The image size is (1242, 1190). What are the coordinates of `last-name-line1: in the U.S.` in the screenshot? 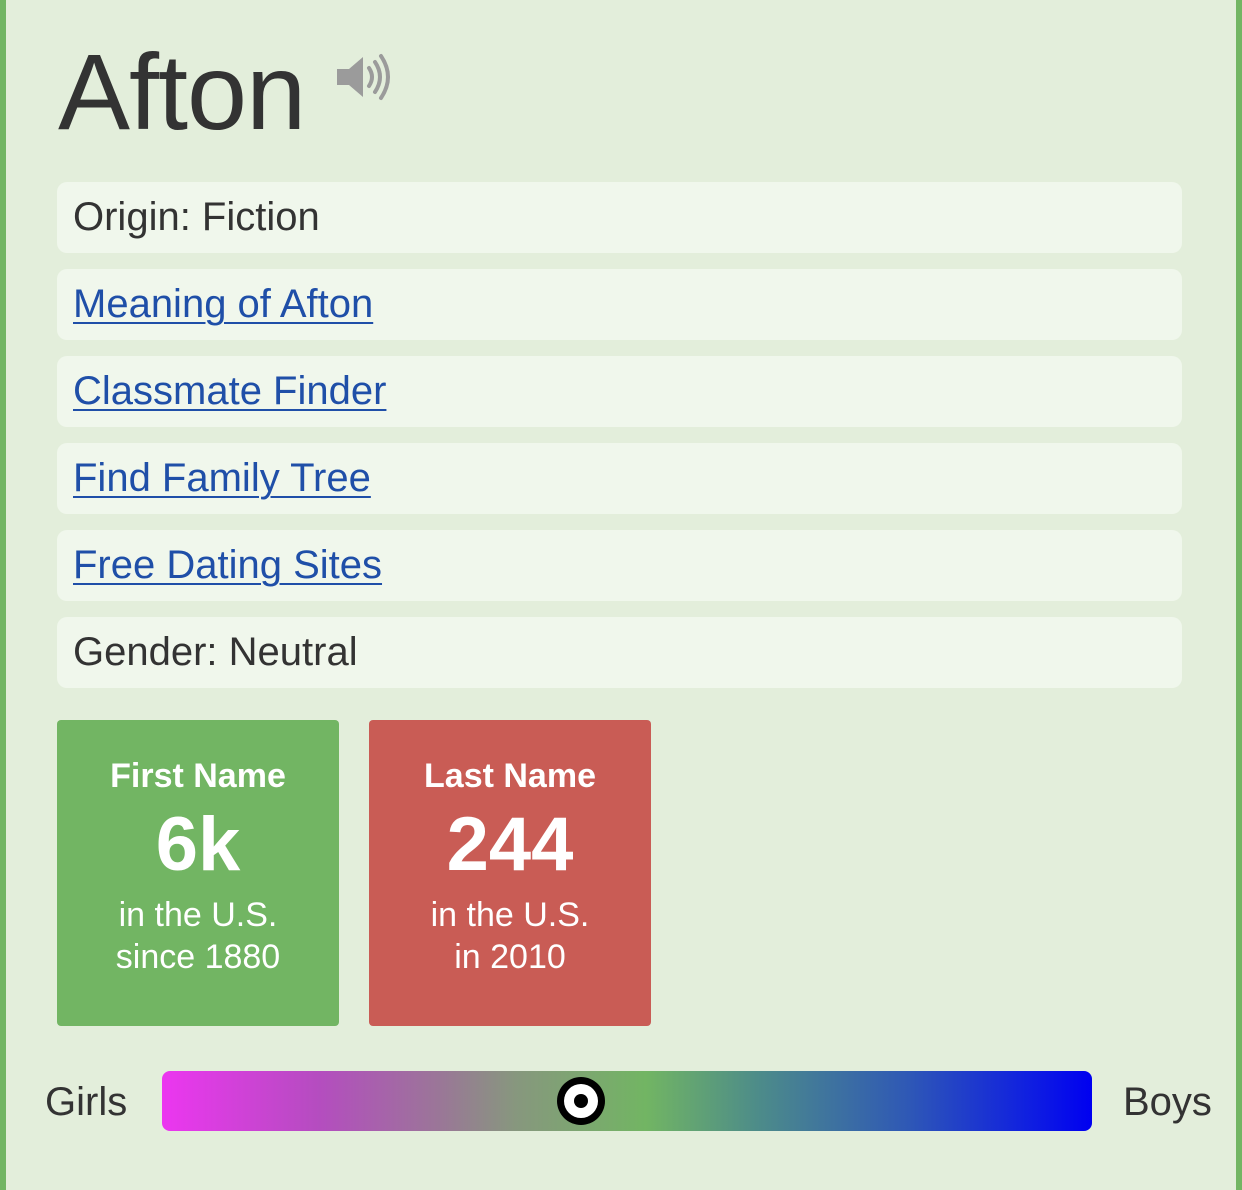 It's located at (510, 915).